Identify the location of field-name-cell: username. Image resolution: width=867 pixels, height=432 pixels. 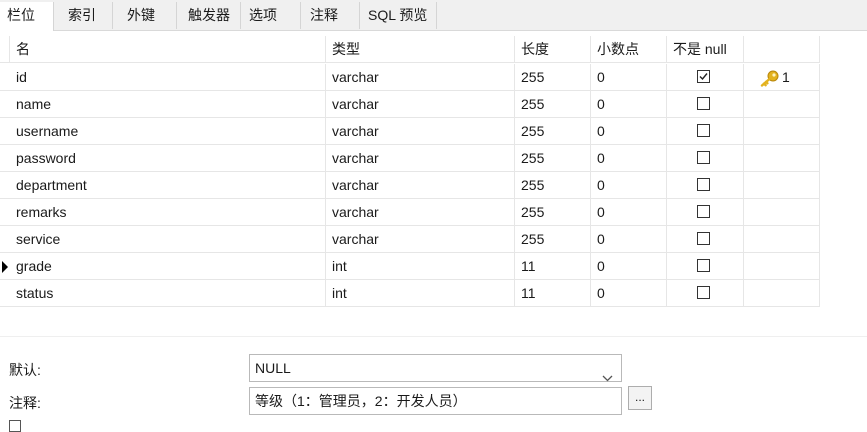
(168, 131).